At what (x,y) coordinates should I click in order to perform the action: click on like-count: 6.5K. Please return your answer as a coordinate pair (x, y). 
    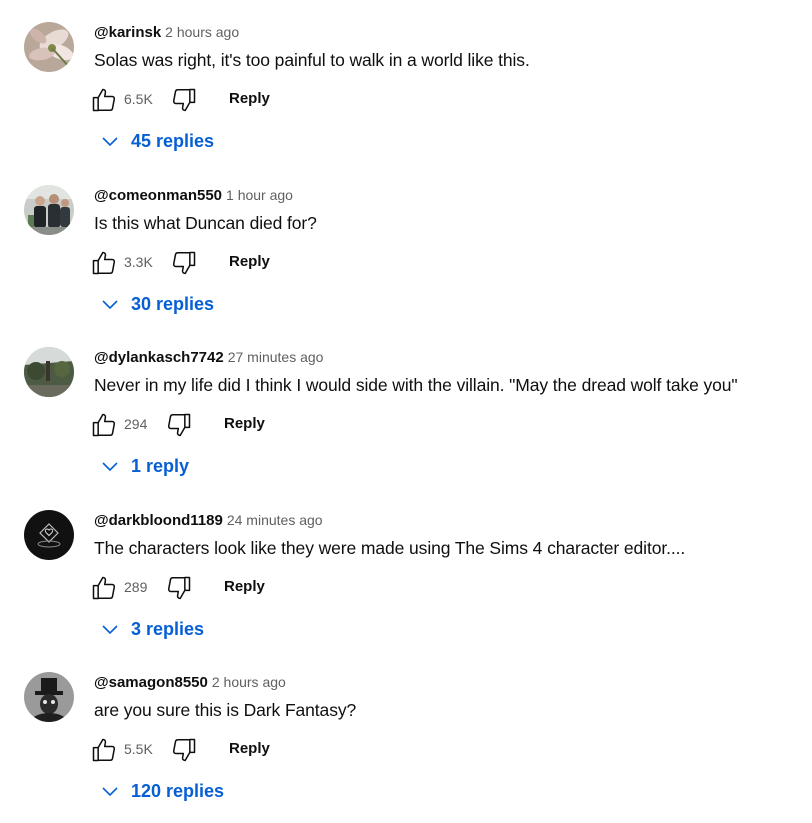
    Looking at the image, I should click on (138, 99).